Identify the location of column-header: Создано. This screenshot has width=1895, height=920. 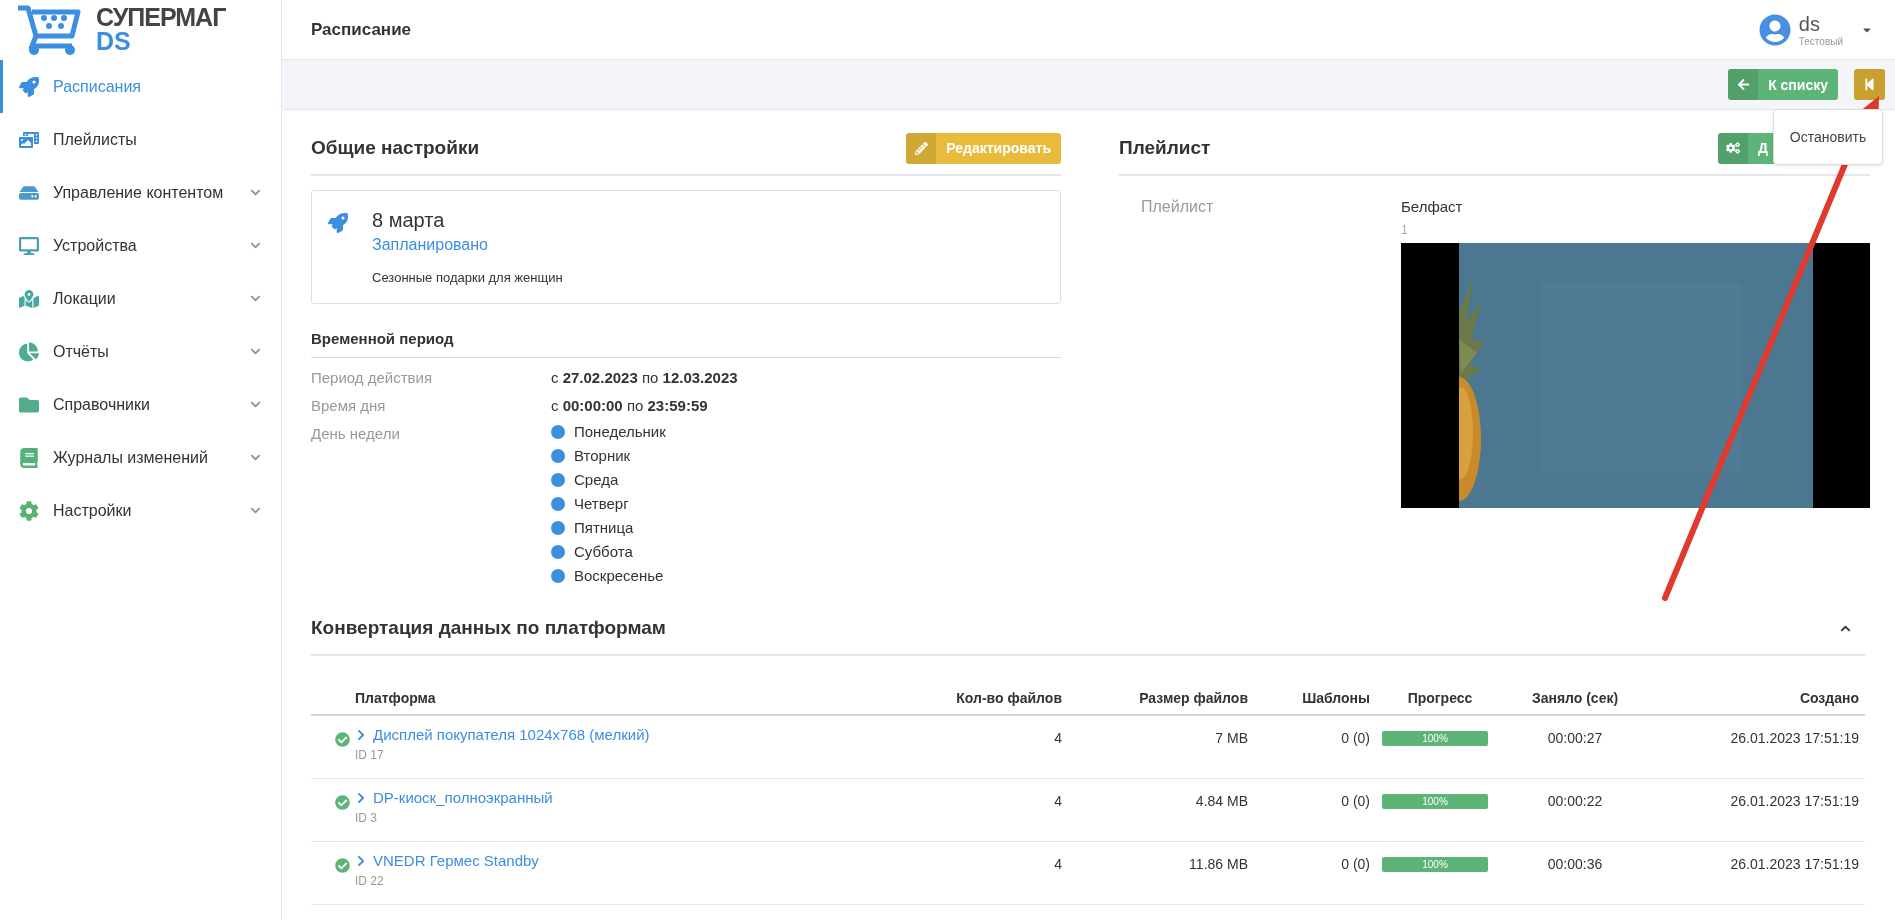
(1828, 698).